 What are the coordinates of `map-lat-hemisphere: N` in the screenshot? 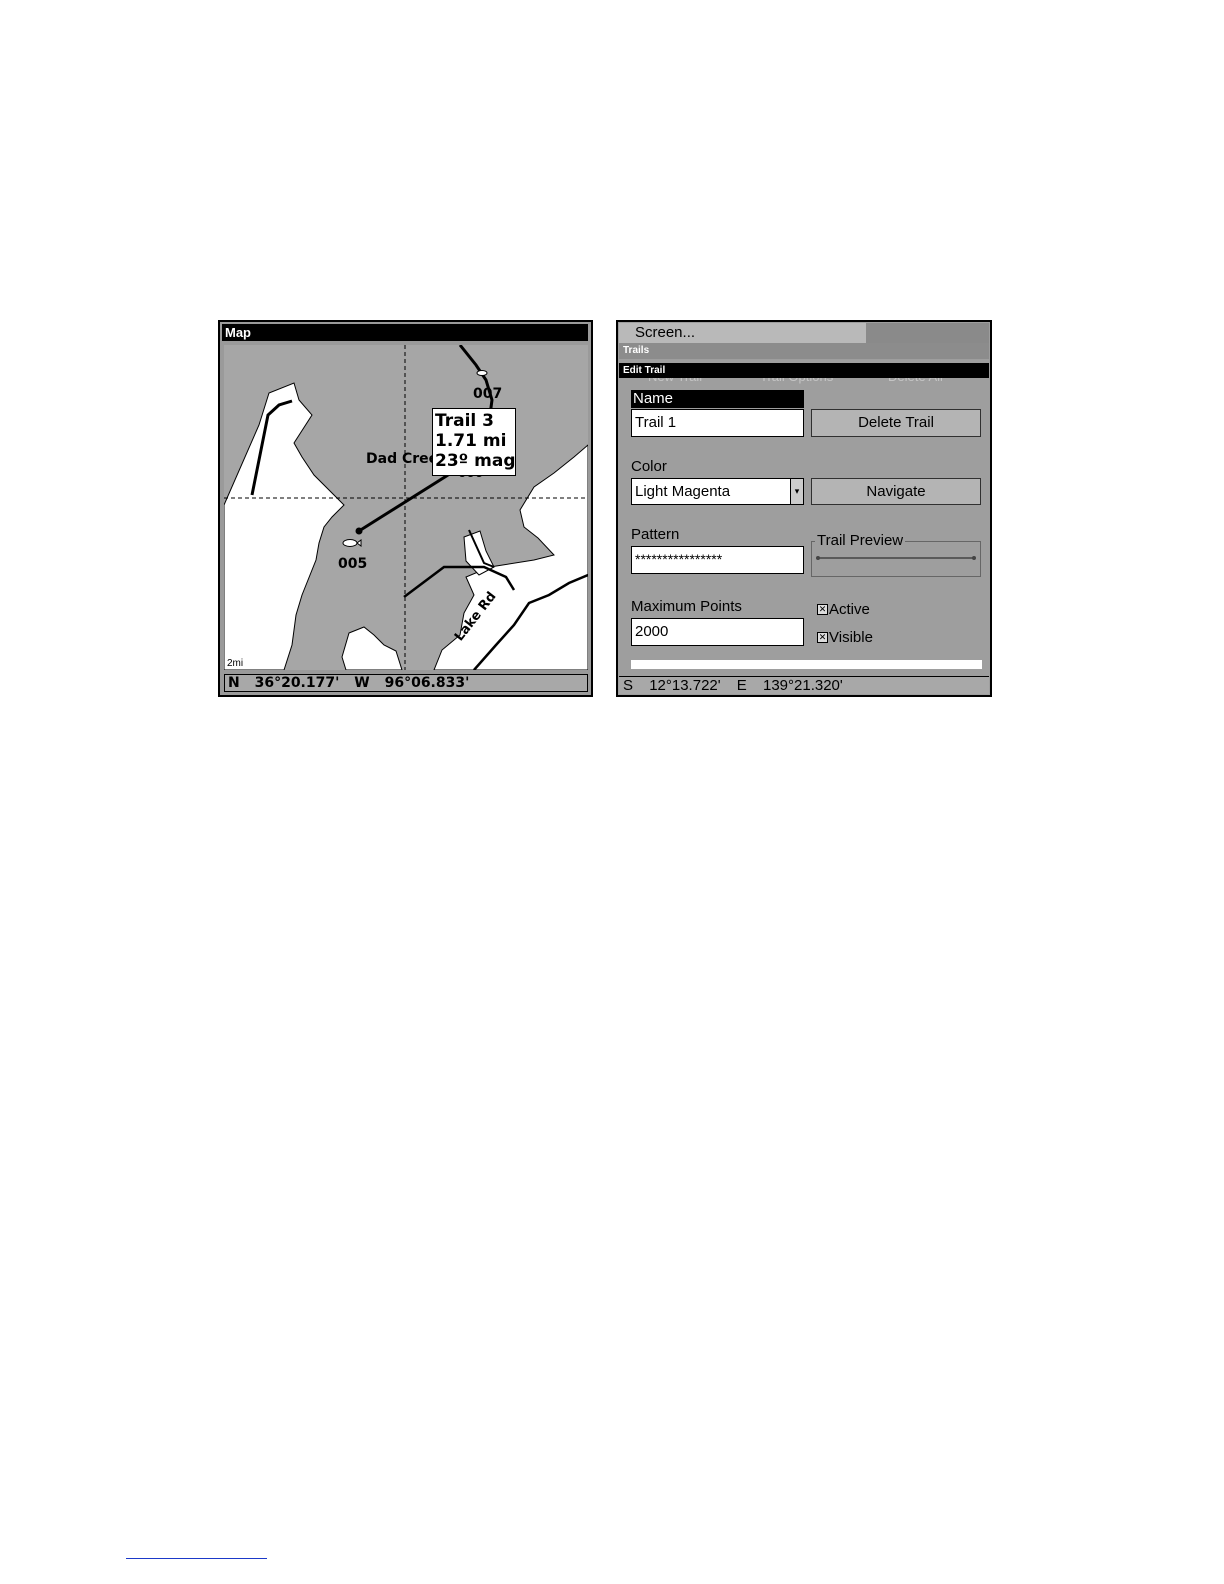 It's located at (234, 683).